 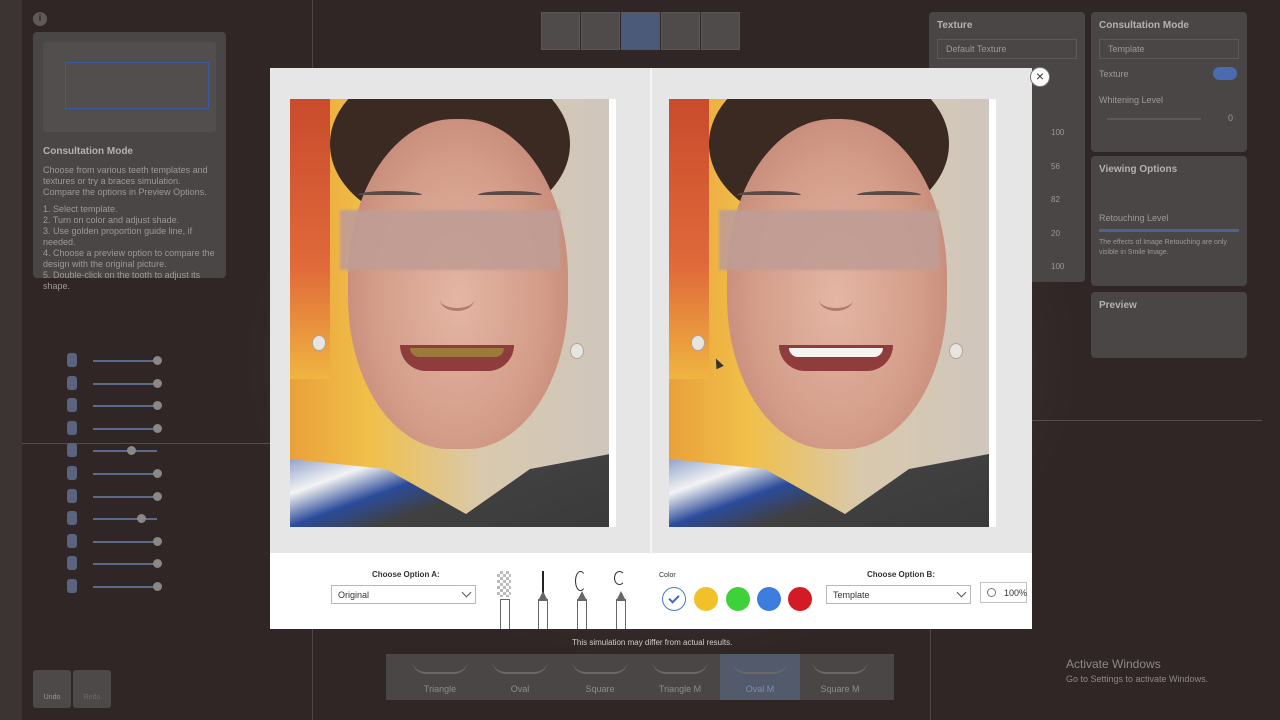 I want to click on texture-toggle, so click(x=1225, y=73).